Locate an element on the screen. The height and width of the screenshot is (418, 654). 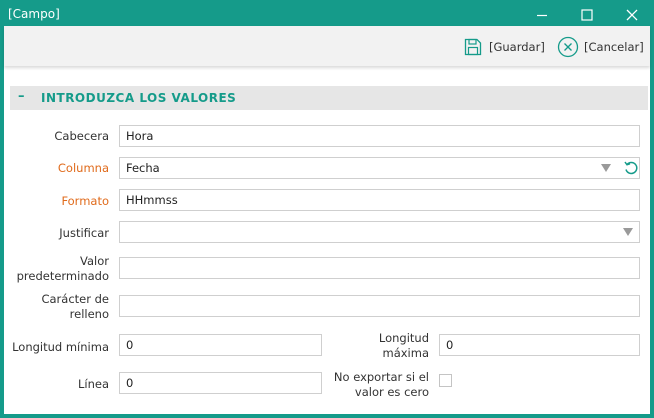
collapse-icon: – is located at coordinates (21, 96).